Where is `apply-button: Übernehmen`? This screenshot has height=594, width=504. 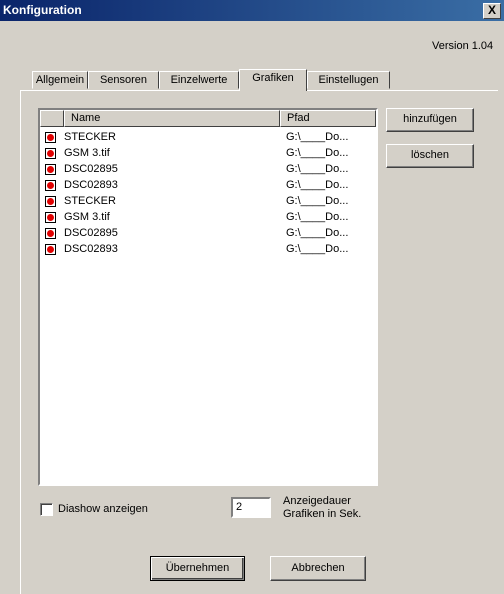 apply-button: Übernehmen is located at coordinates (197, 568).